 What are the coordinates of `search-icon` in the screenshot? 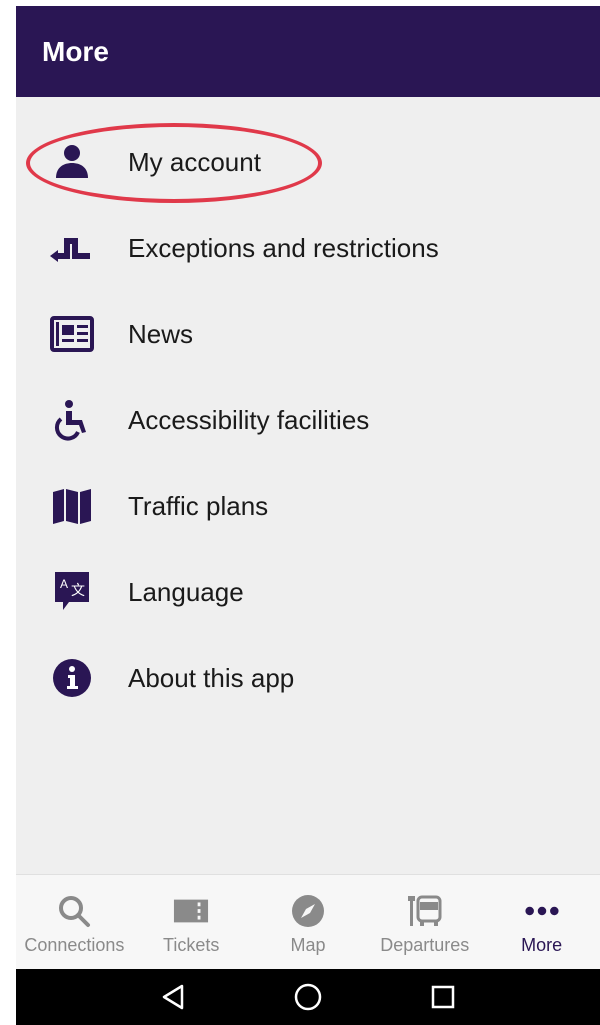 It's located at (74, 911).